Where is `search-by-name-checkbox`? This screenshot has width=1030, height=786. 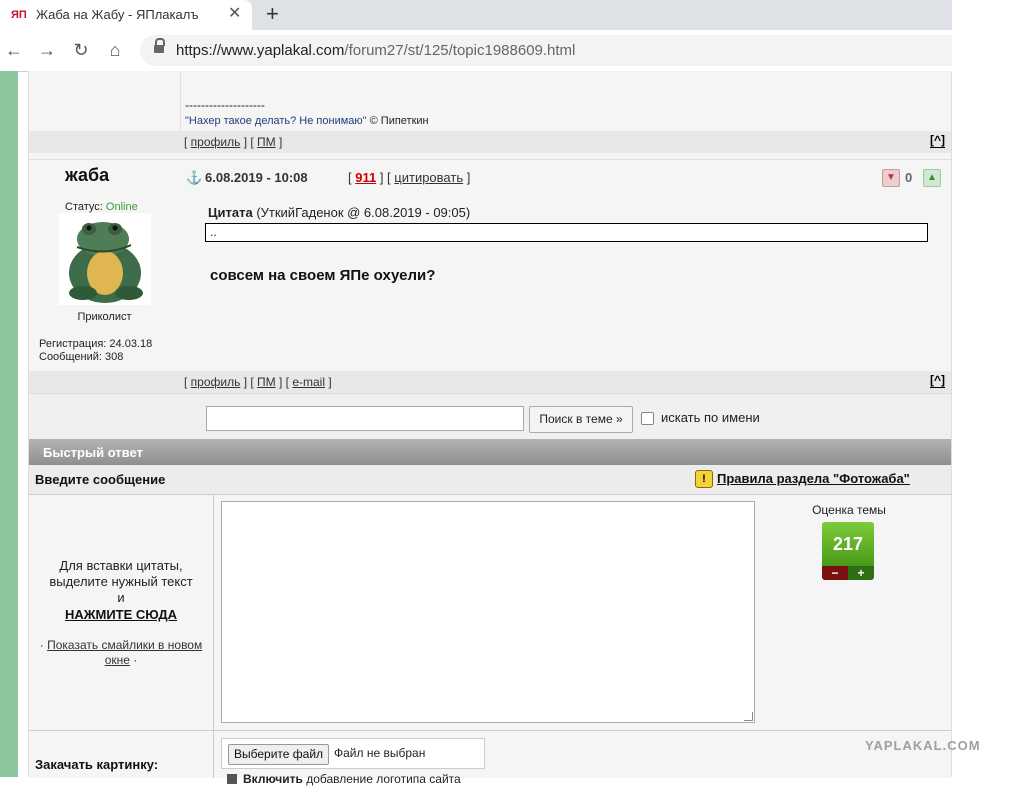 search-by-name-checkbox is located at coordinates (647, 418).